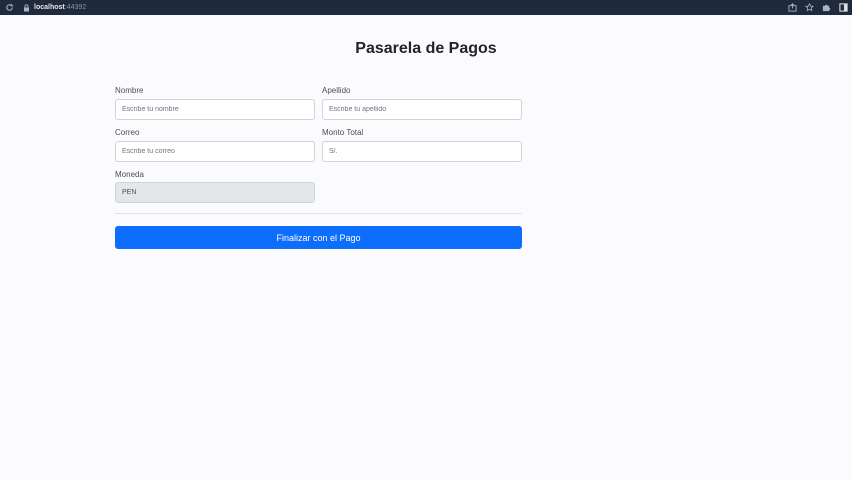  Describe the element at coordinates (215, 109) in the screenshot. I see `nombre-input` at that location.